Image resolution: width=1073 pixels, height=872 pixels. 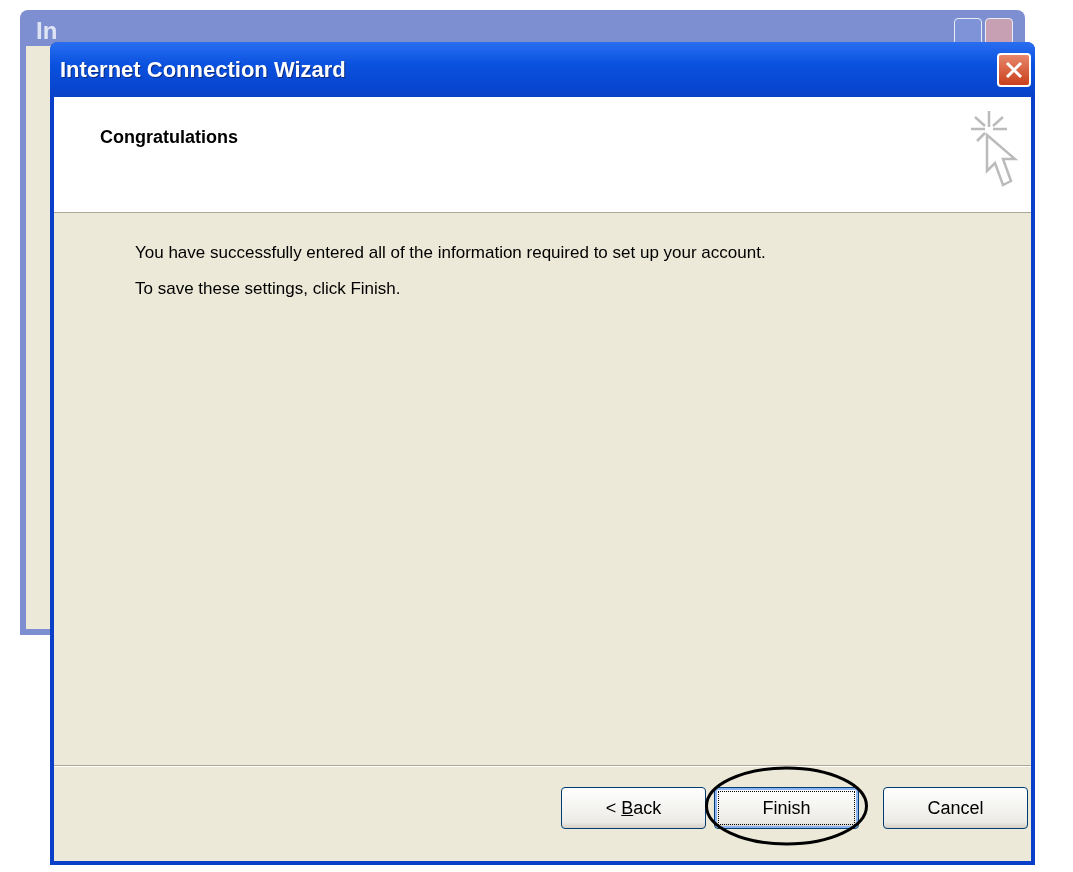 What do you see at coordinates (786, 808) in the screenshot?
I see `wizard-button: Finish` at bounding box center [786, 808].